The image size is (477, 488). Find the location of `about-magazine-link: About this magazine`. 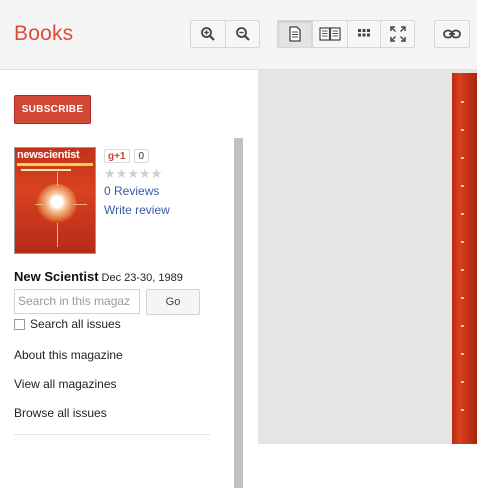

about-magazine-link: About this magazine is located at coordinates (68, 355).